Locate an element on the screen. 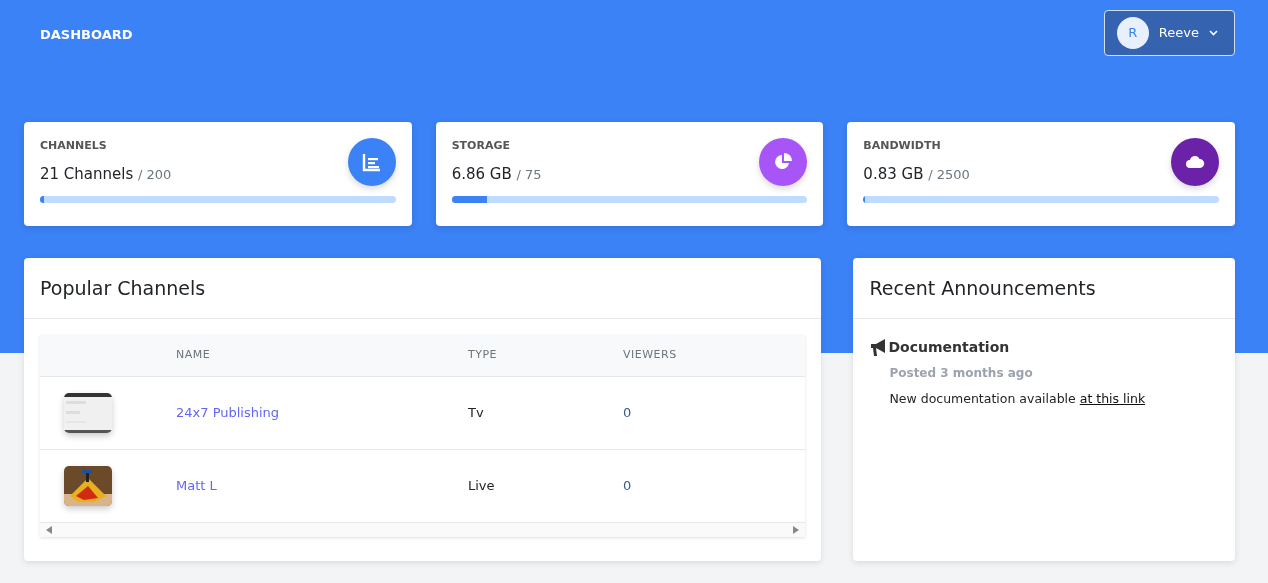  scroll-right-icon is located at coordinates (796, 530).